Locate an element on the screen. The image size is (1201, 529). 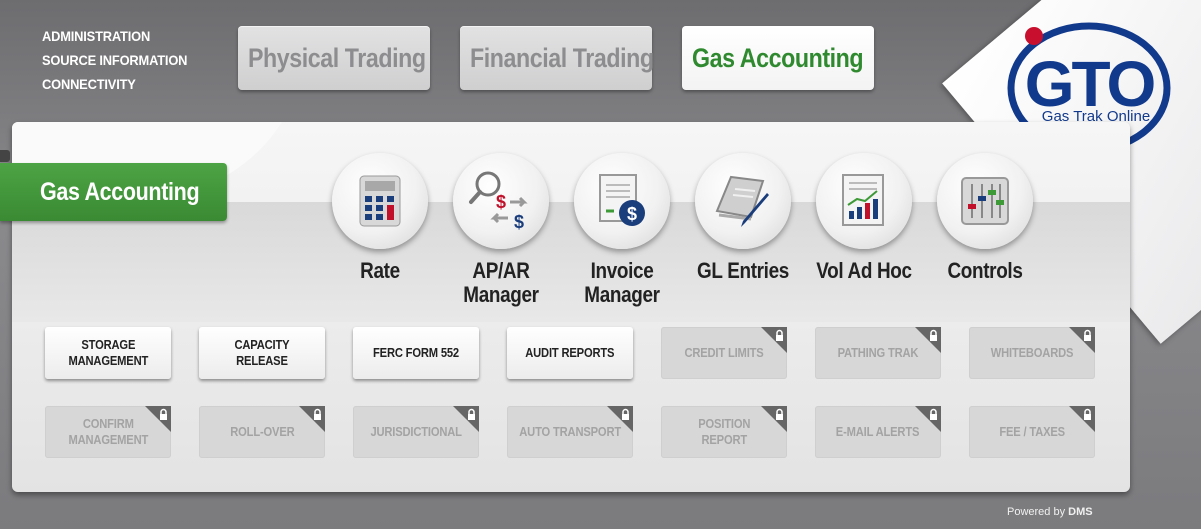
auto-transport-button: AUTO TRANSPORT is located at coordinates (570, 432).